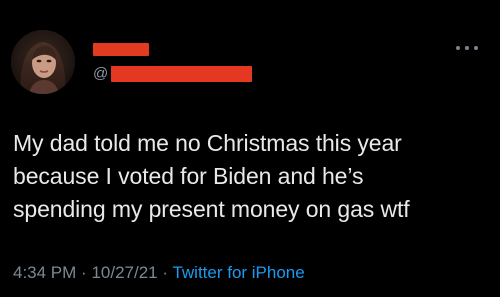 The width and height of the screenshot is (500, 297). I want to click on handle-redacted, so click(182, 74).